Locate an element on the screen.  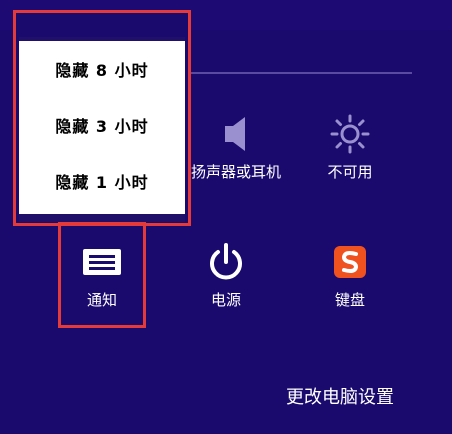
hide-8-hours-option: 隐藏 8 小时 is located at coordinates (102, 69).